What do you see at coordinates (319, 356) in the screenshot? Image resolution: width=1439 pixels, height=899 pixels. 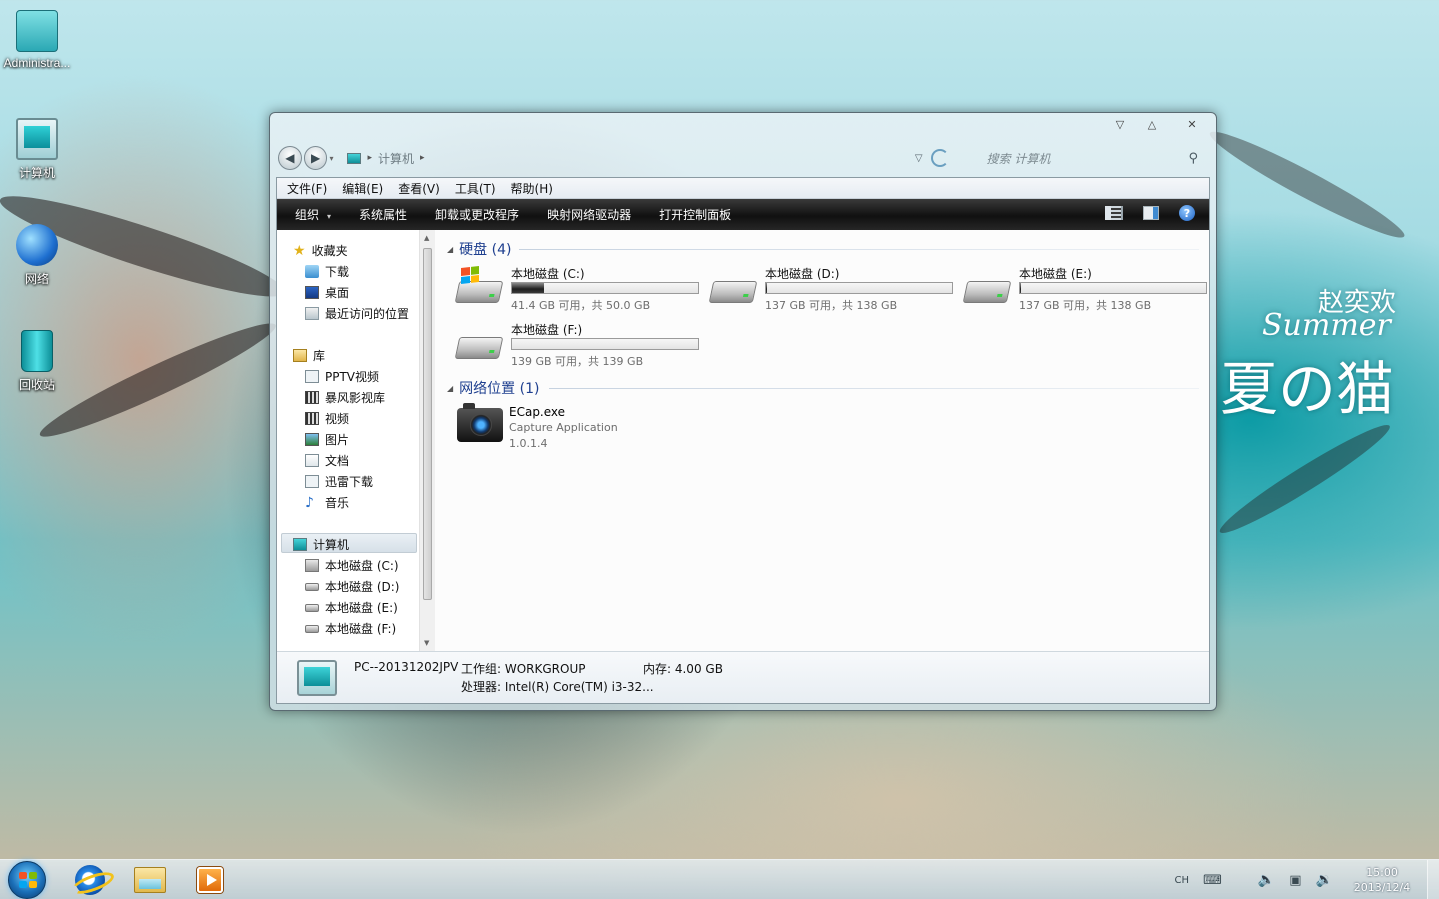 I see `nav-label: 库` at bounding box center [319, 356].